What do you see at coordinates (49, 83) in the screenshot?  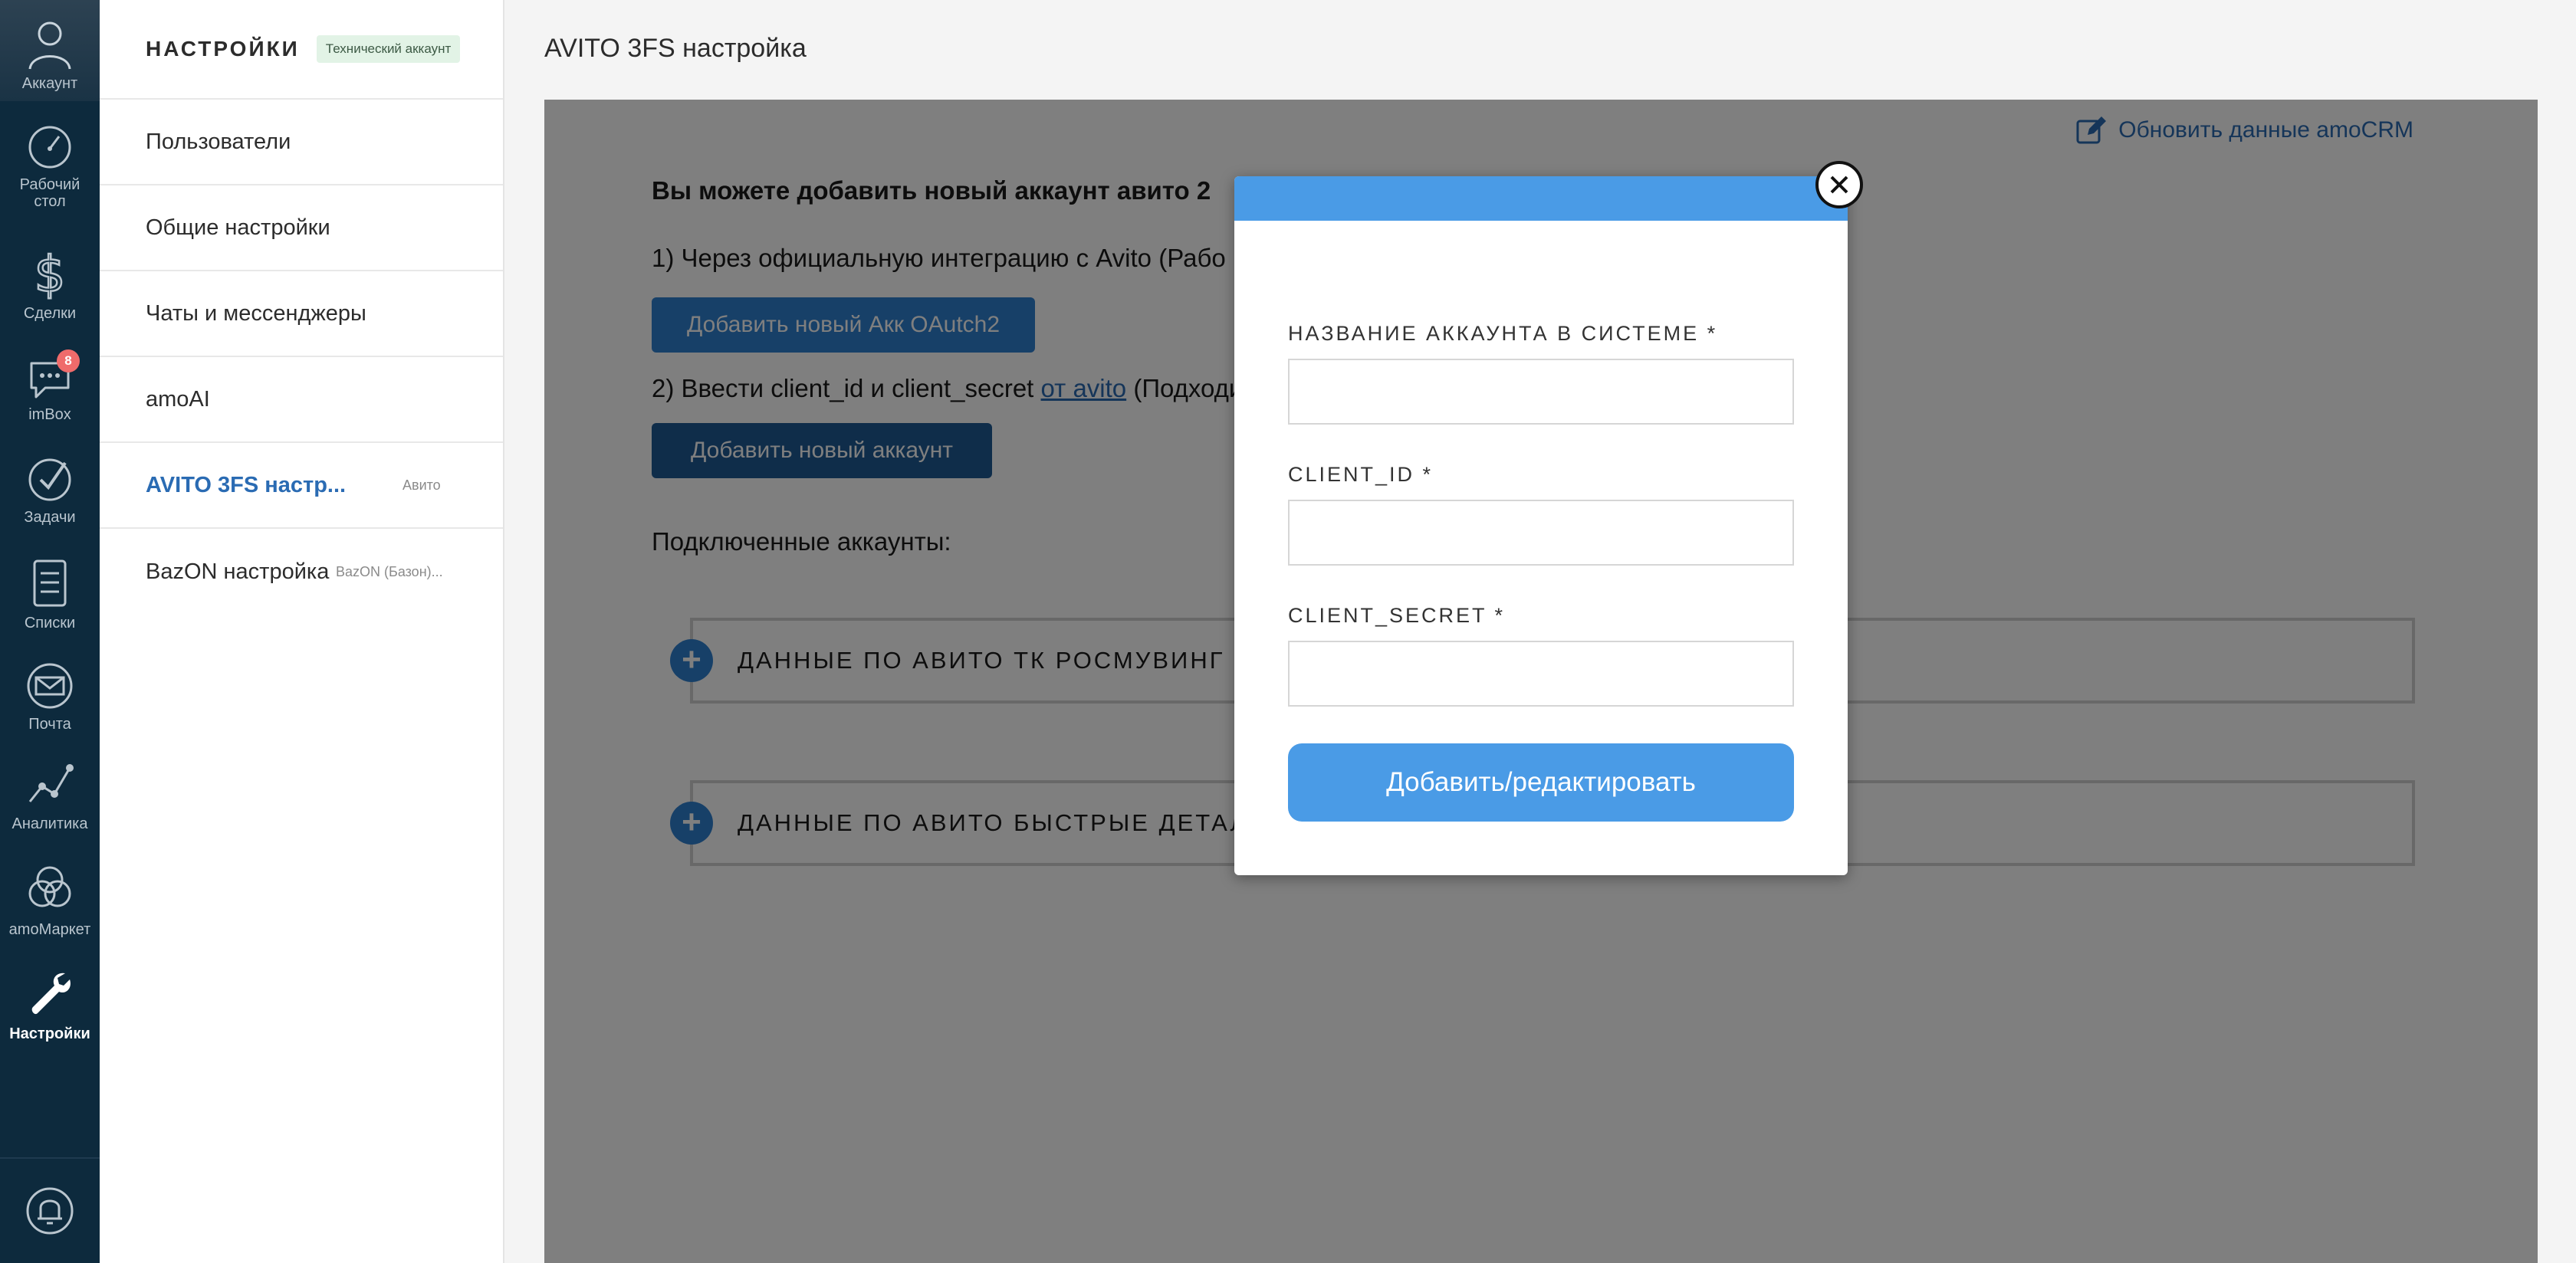 I see `rail-account-label: Аккаунт` at bounding box center [49, 83].